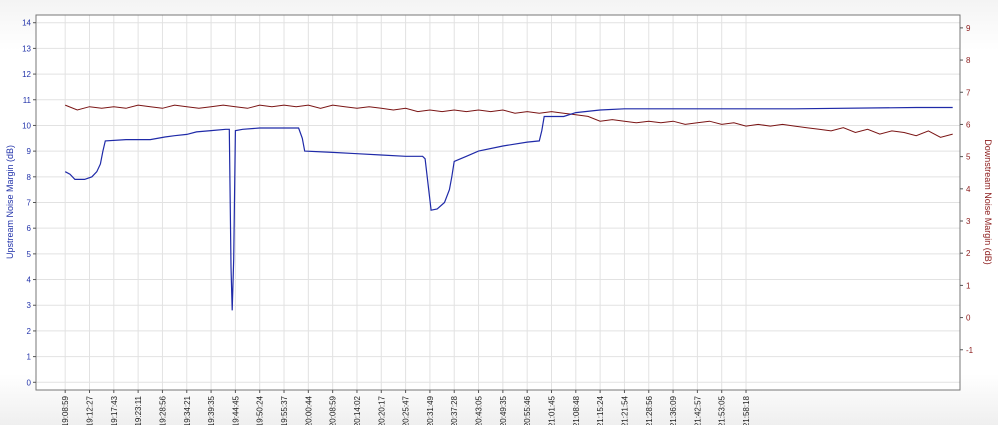 Image resolution: width=998 pixels, height=425 pixels. I want to click on x-tick-label: 19:34:21, so click(187, 410).